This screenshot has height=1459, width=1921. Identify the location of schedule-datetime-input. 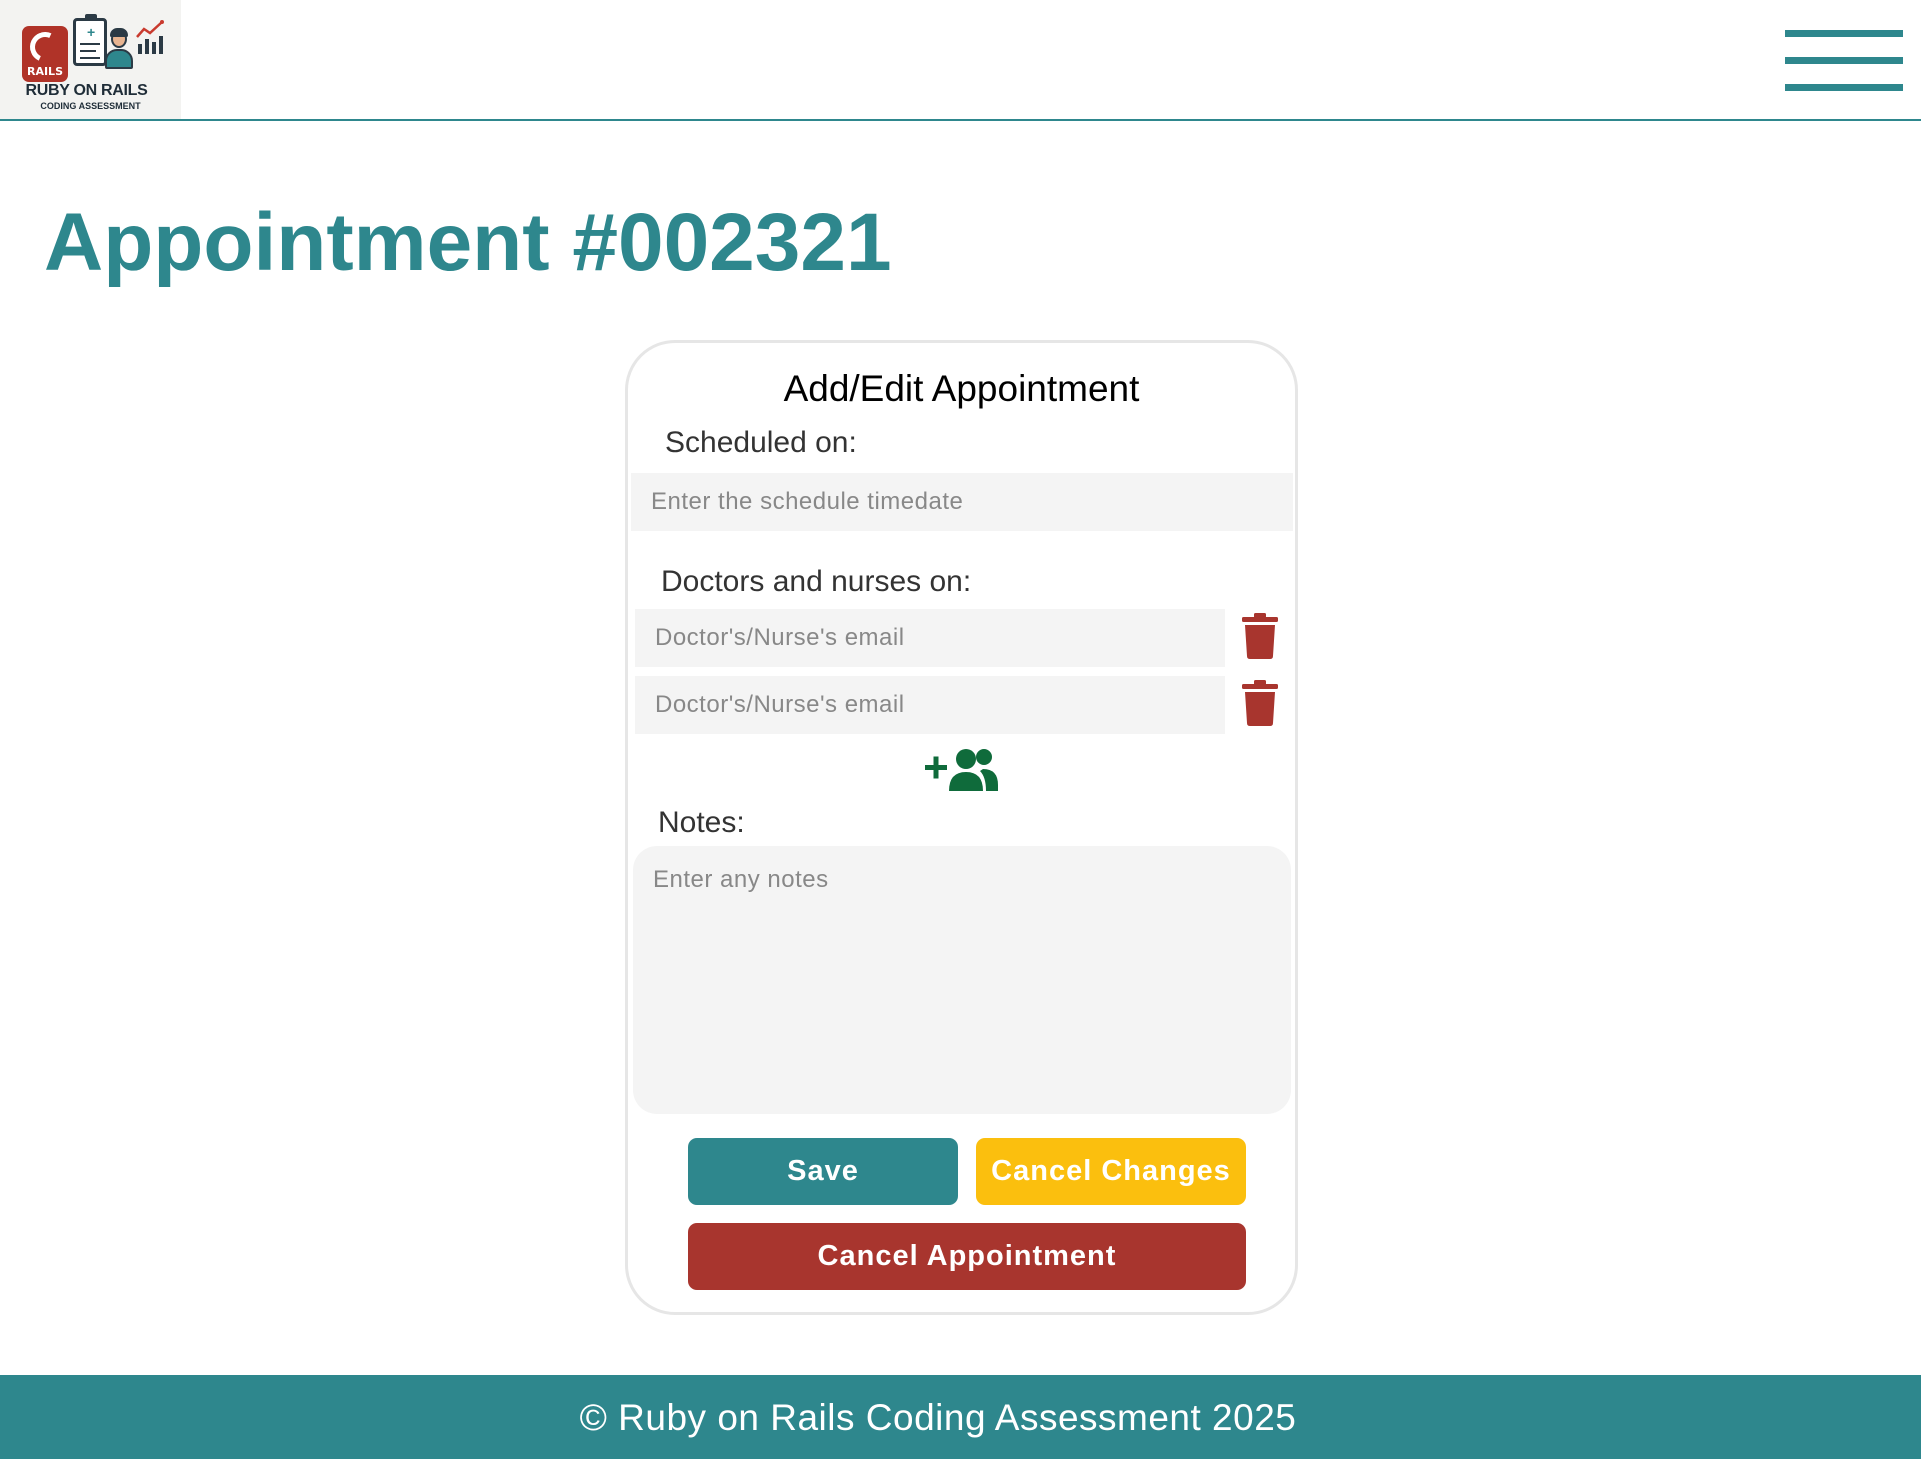
(962, 502).